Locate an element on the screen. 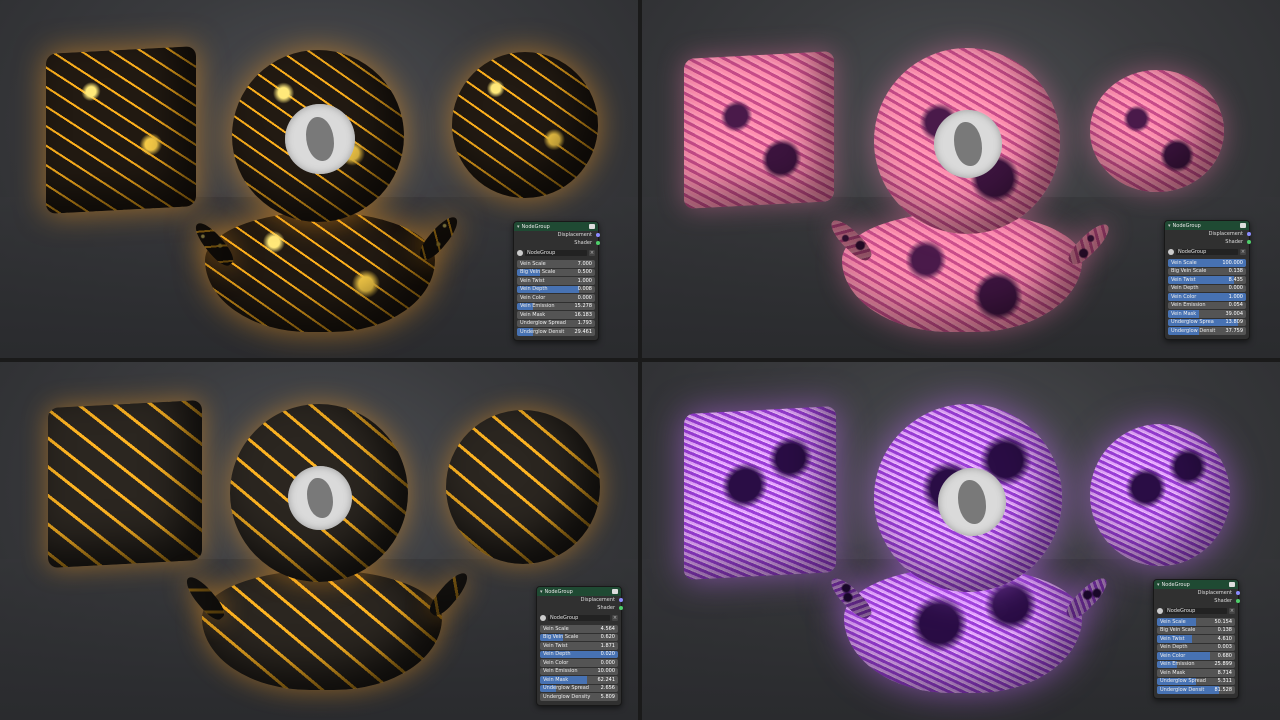 The height and width of the screenshot is (720, 1280). input-field: Vein Twist 1.871 is located at coordinates (579, 646).